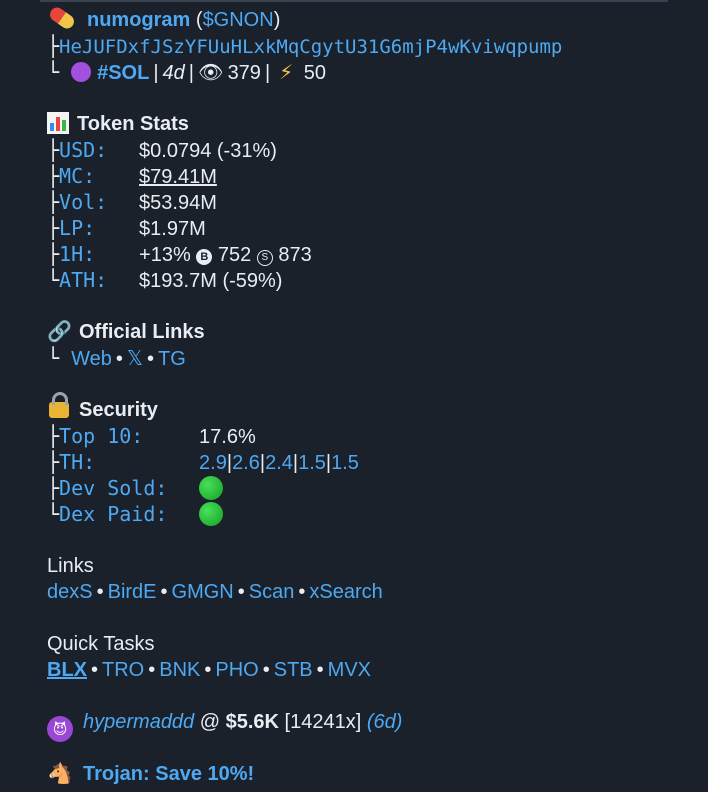 The height and width of the screenshot is (792, 708). I want to click on security-th-row: ├TH: 2.9|2.6|2.4|1.5|1.5, so click(203, 462).